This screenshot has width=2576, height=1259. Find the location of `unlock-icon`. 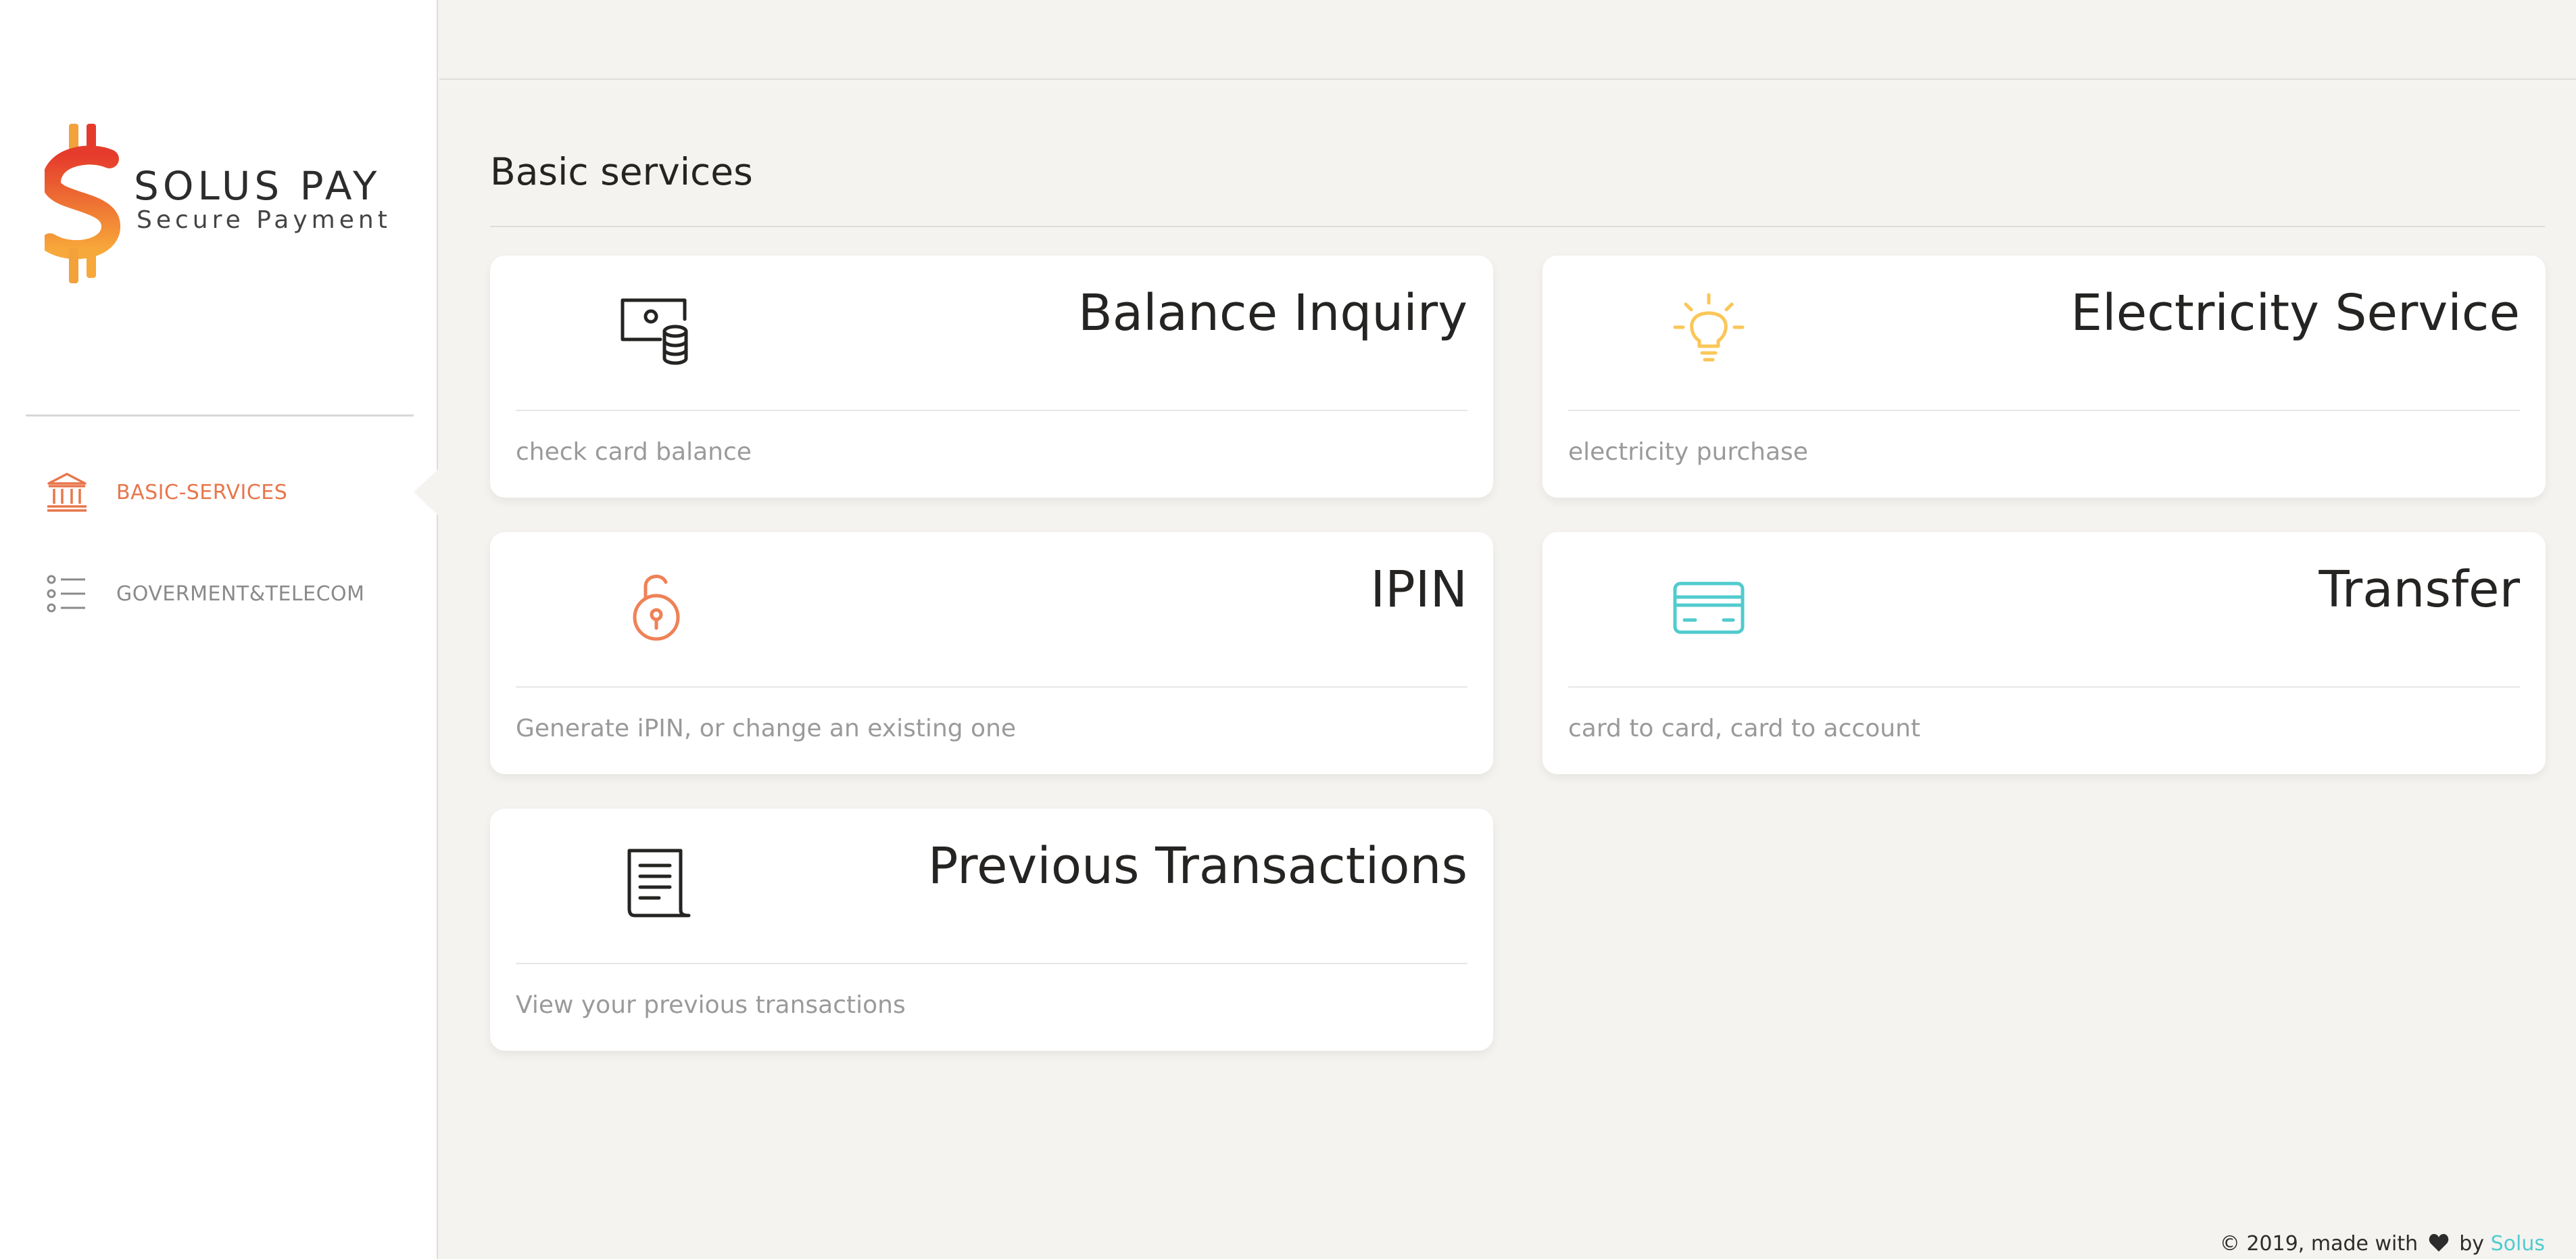

unlock-icon is located at coordinates (656, 608).